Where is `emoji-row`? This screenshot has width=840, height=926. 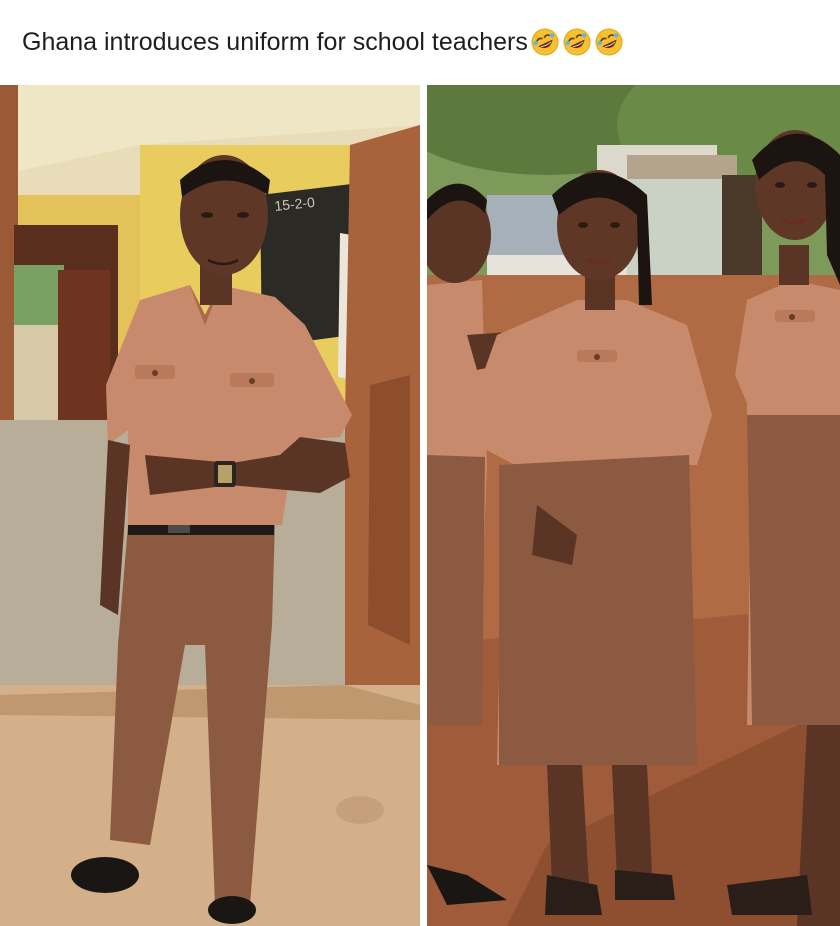
emoji-row is located at coordinates (577, 42).